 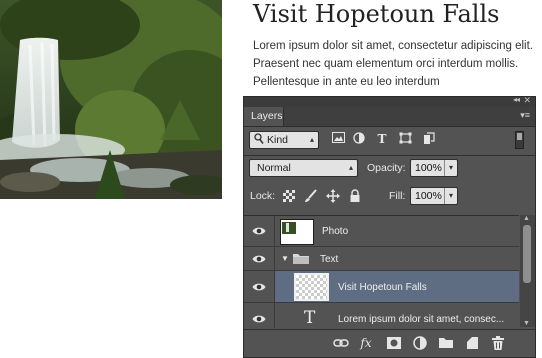 I want to click on fill-field: 100% ▾, so click(x=434, y=196).